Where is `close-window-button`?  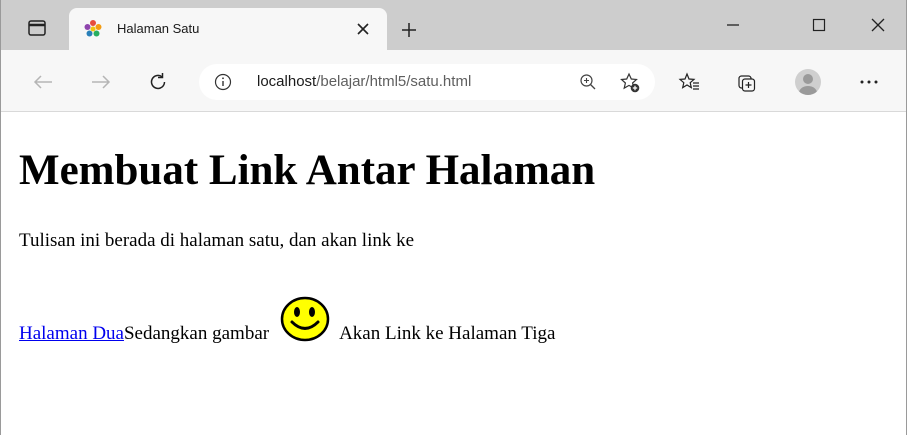
close-window-button is located at coordinates (878, 25).